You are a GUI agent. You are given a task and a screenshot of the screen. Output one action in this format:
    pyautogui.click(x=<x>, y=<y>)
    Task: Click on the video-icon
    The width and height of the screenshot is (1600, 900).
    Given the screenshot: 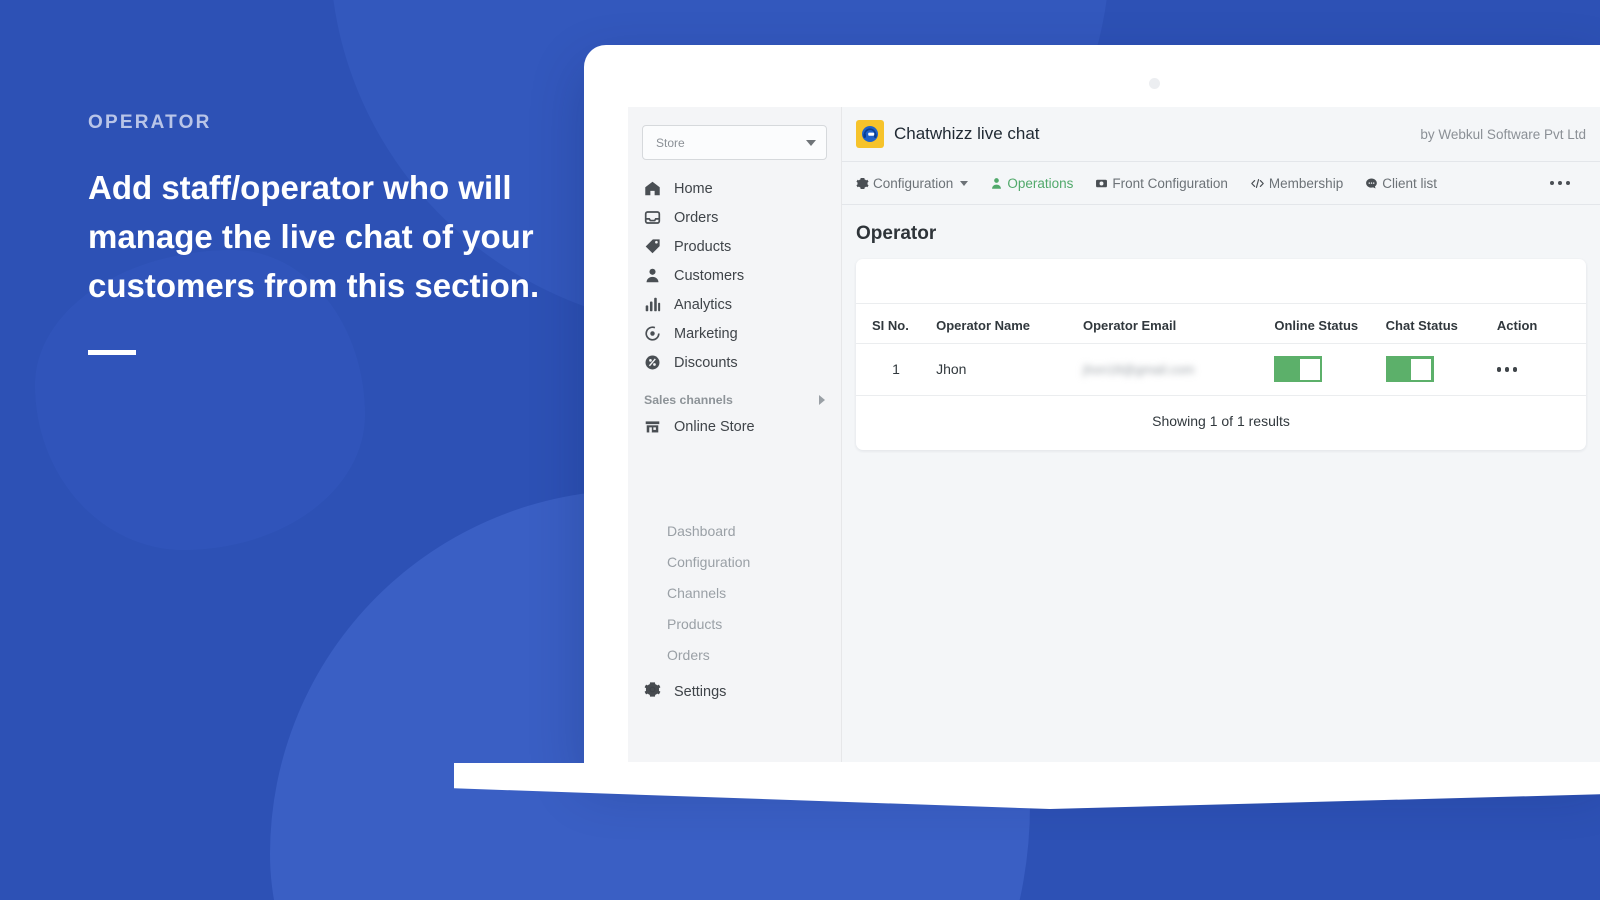 What is the action you would take?
    pyautogui.click(x=1101, y=183)
    